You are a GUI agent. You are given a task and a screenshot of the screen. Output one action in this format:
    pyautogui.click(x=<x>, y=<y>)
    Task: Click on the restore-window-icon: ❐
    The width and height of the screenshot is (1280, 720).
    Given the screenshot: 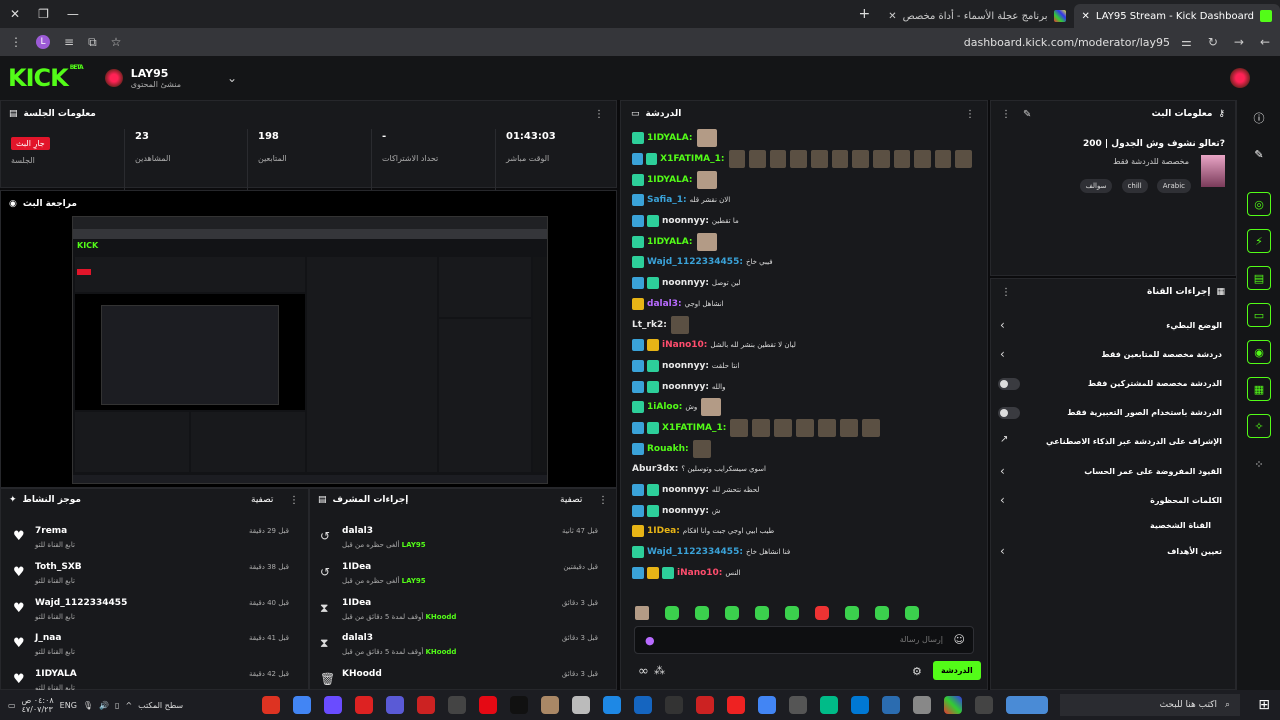 What is the action you would take?
    pyautogui.click(x=43, y=14)
    